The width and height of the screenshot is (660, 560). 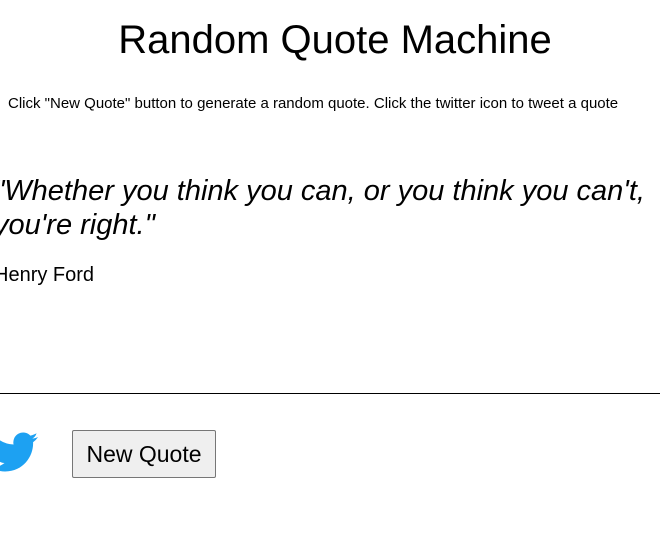 I want to click on new-quote-button: New Quote, so click(x=144, y=454).